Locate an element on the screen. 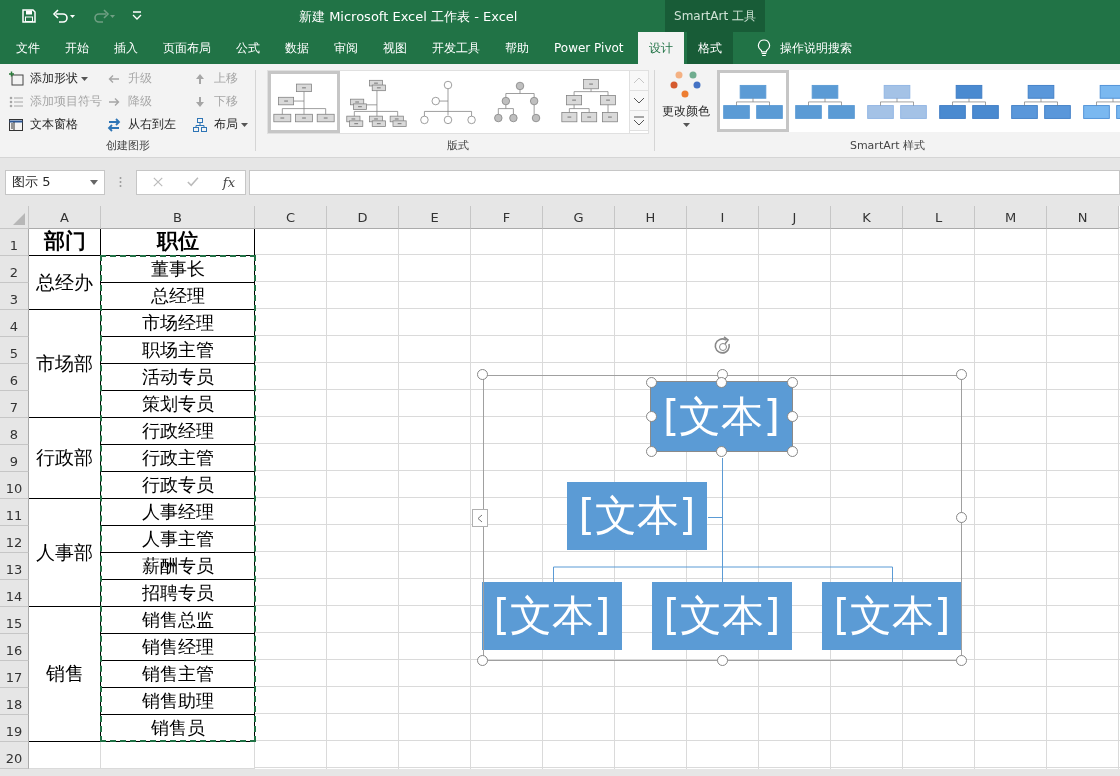 This screenshot has height=776, width=1120. save-icon is located at coordinates (29, 16).